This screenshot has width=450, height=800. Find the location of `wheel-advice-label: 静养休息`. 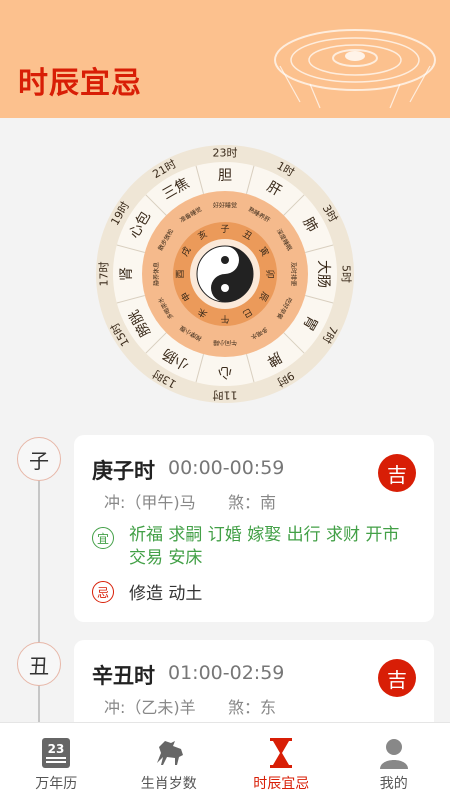

wheel-advice-label: 静养休息 is located at coordinates (157, 274).